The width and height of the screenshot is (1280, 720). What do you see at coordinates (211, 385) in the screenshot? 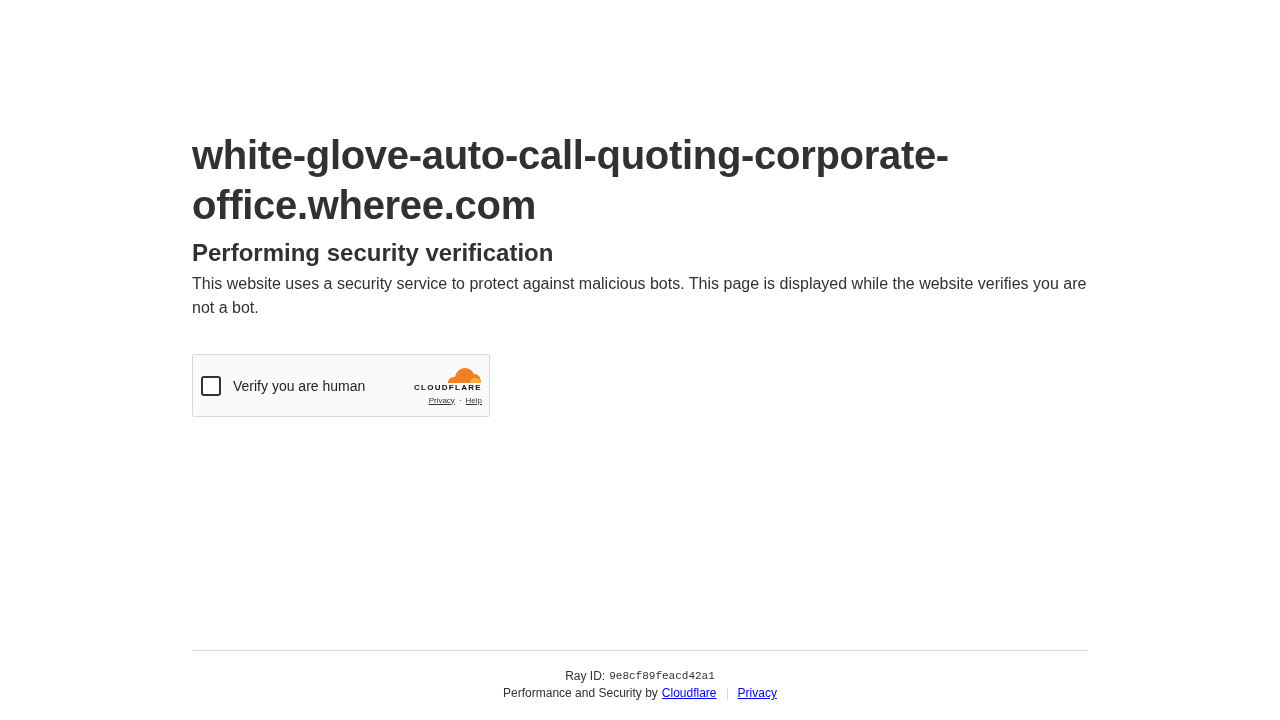
I see `verify-checkbox` at bounding box center [211, 385].